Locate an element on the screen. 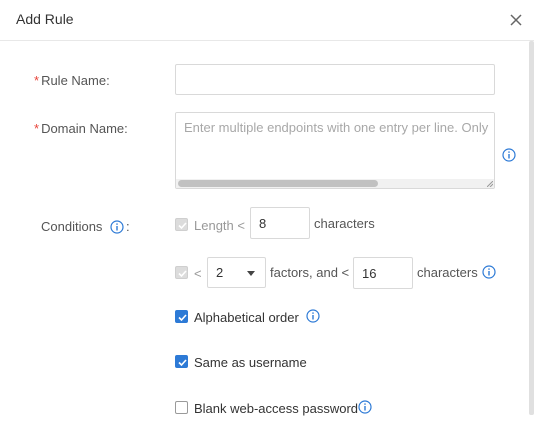 The height and width of the screenshot is (438, 534). horizontal-scrollbar is located at coordinates (335, 183).